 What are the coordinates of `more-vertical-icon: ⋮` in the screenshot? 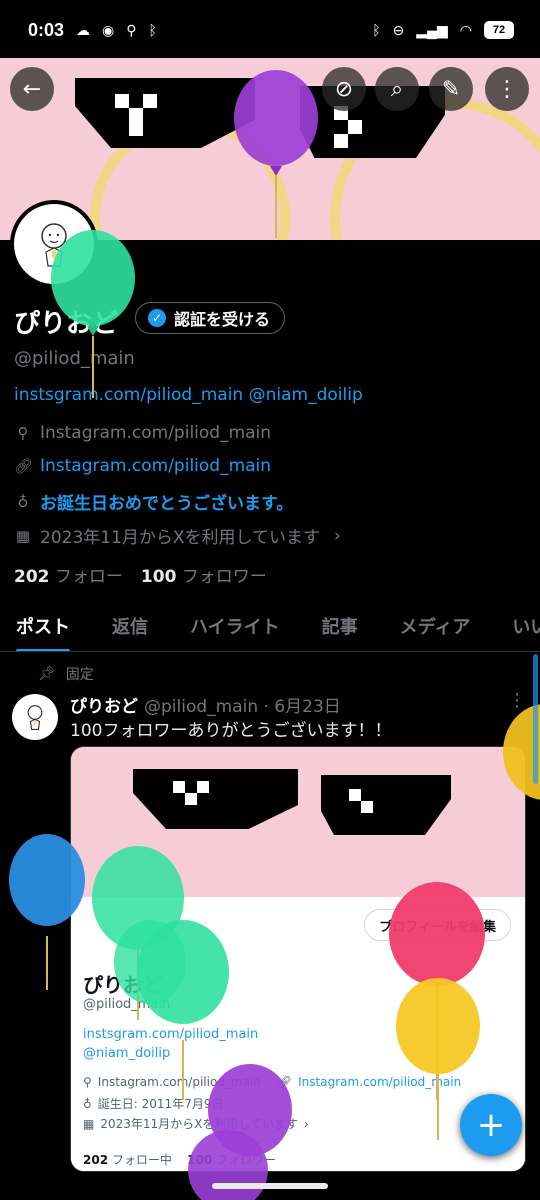 It's located at (507, 89).